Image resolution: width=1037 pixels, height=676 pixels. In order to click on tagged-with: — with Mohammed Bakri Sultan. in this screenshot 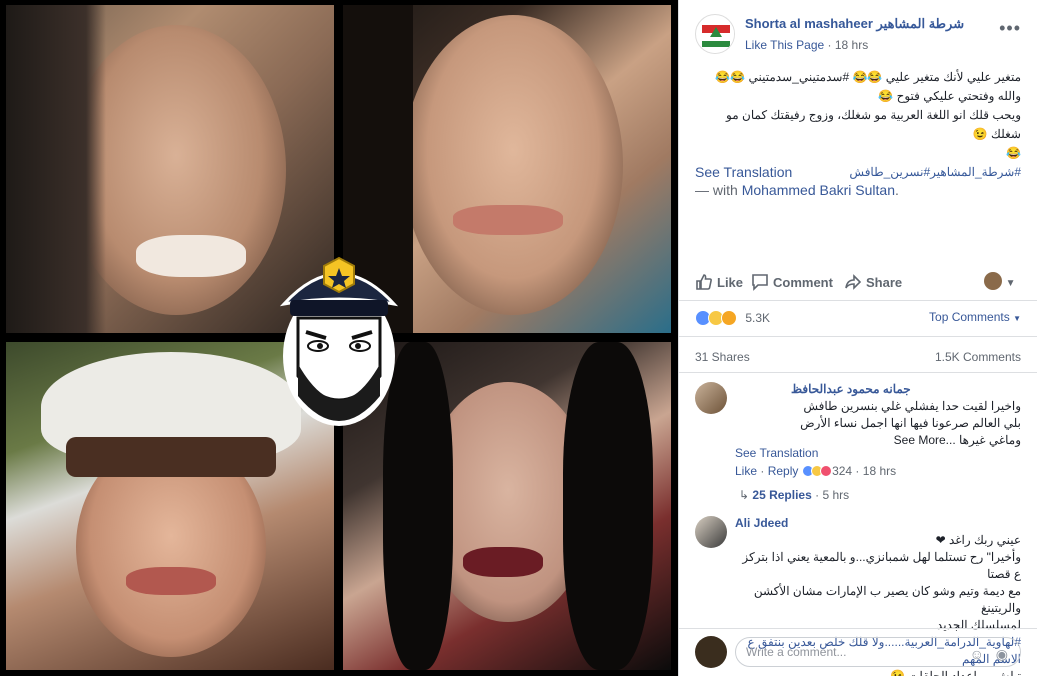, I will do `click(797, 190)`.